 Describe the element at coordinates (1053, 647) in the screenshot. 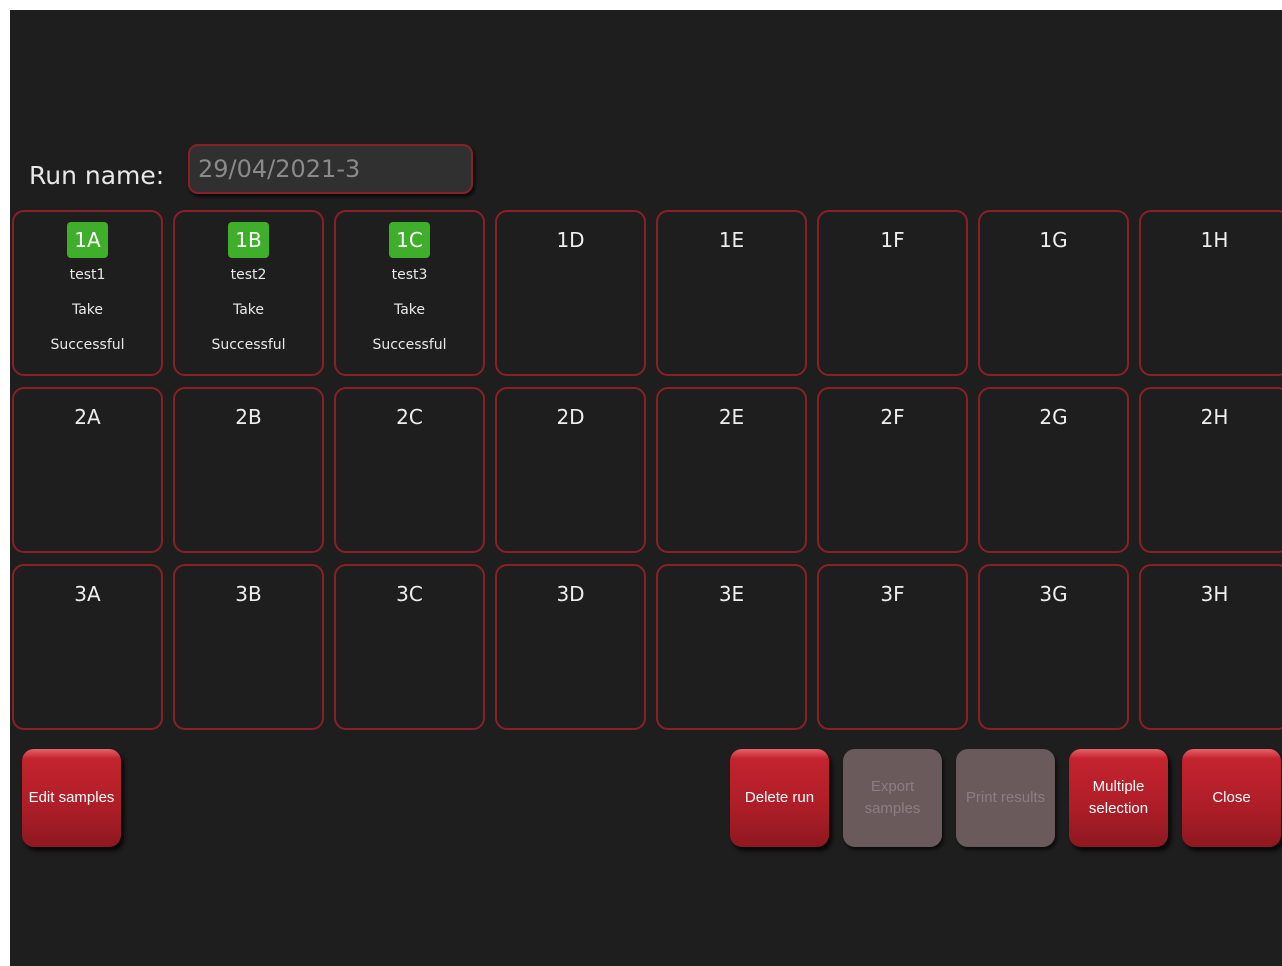

I see `well-3g: 3G` at that location.